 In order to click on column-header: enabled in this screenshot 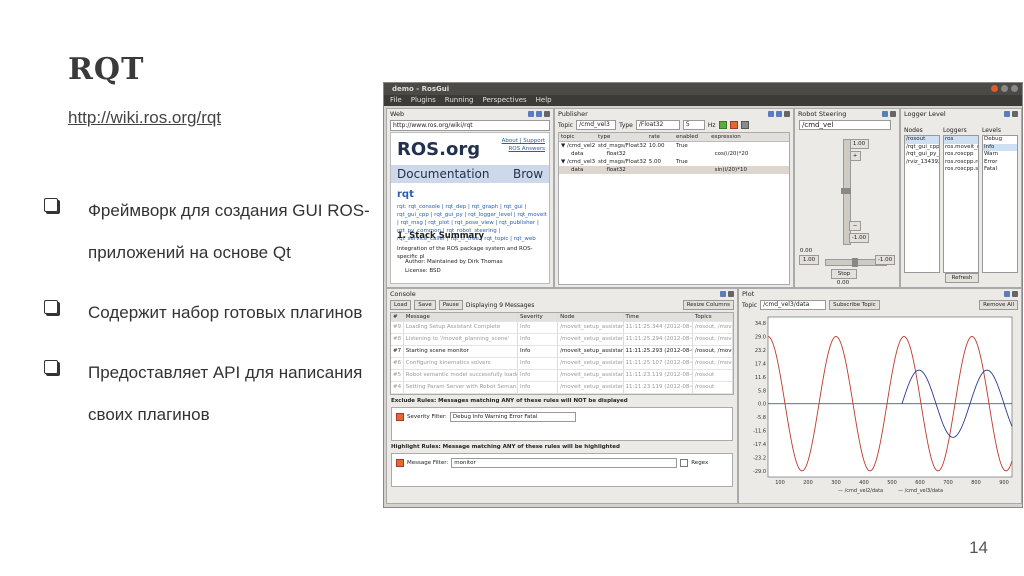, I will do `click(691, 137)`.